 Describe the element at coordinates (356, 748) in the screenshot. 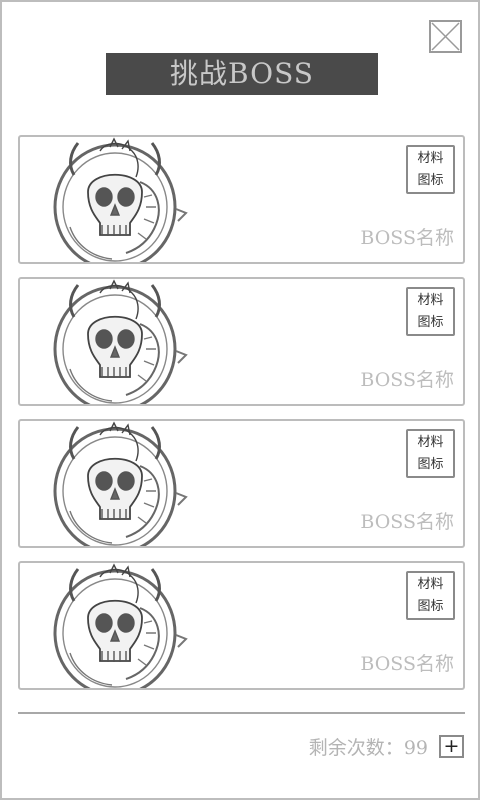

I see `remaining-label: 剩余次数：` at that location.